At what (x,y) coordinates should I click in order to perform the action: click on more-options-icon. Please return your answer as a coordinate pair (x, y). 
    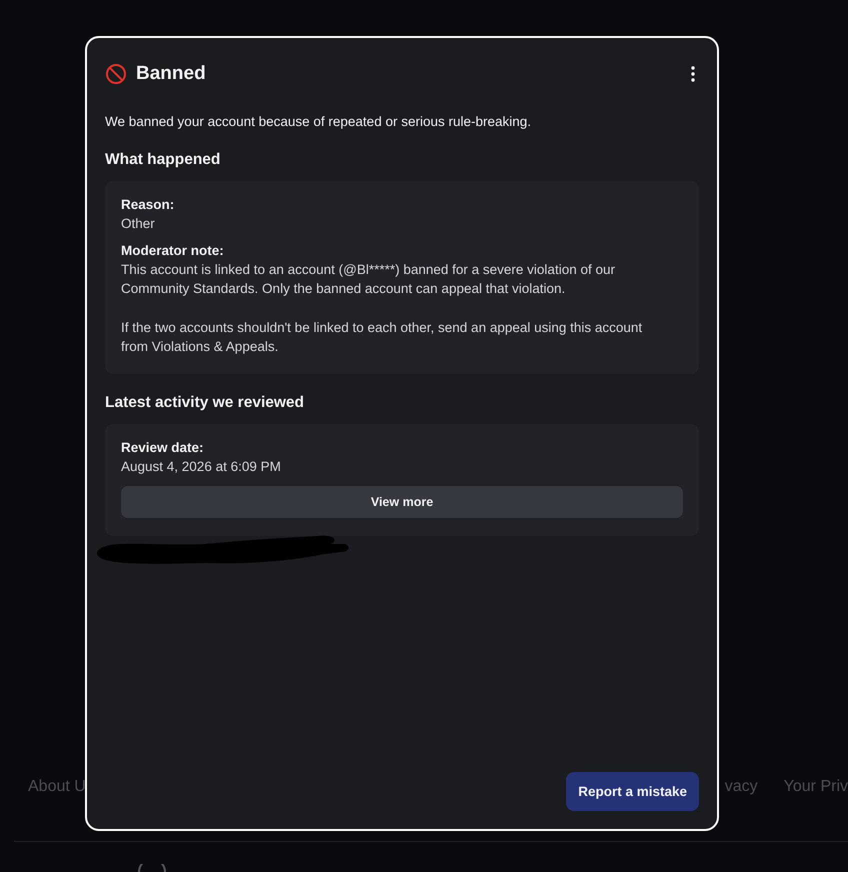
    Looking at the image, I should click on (693, 74).